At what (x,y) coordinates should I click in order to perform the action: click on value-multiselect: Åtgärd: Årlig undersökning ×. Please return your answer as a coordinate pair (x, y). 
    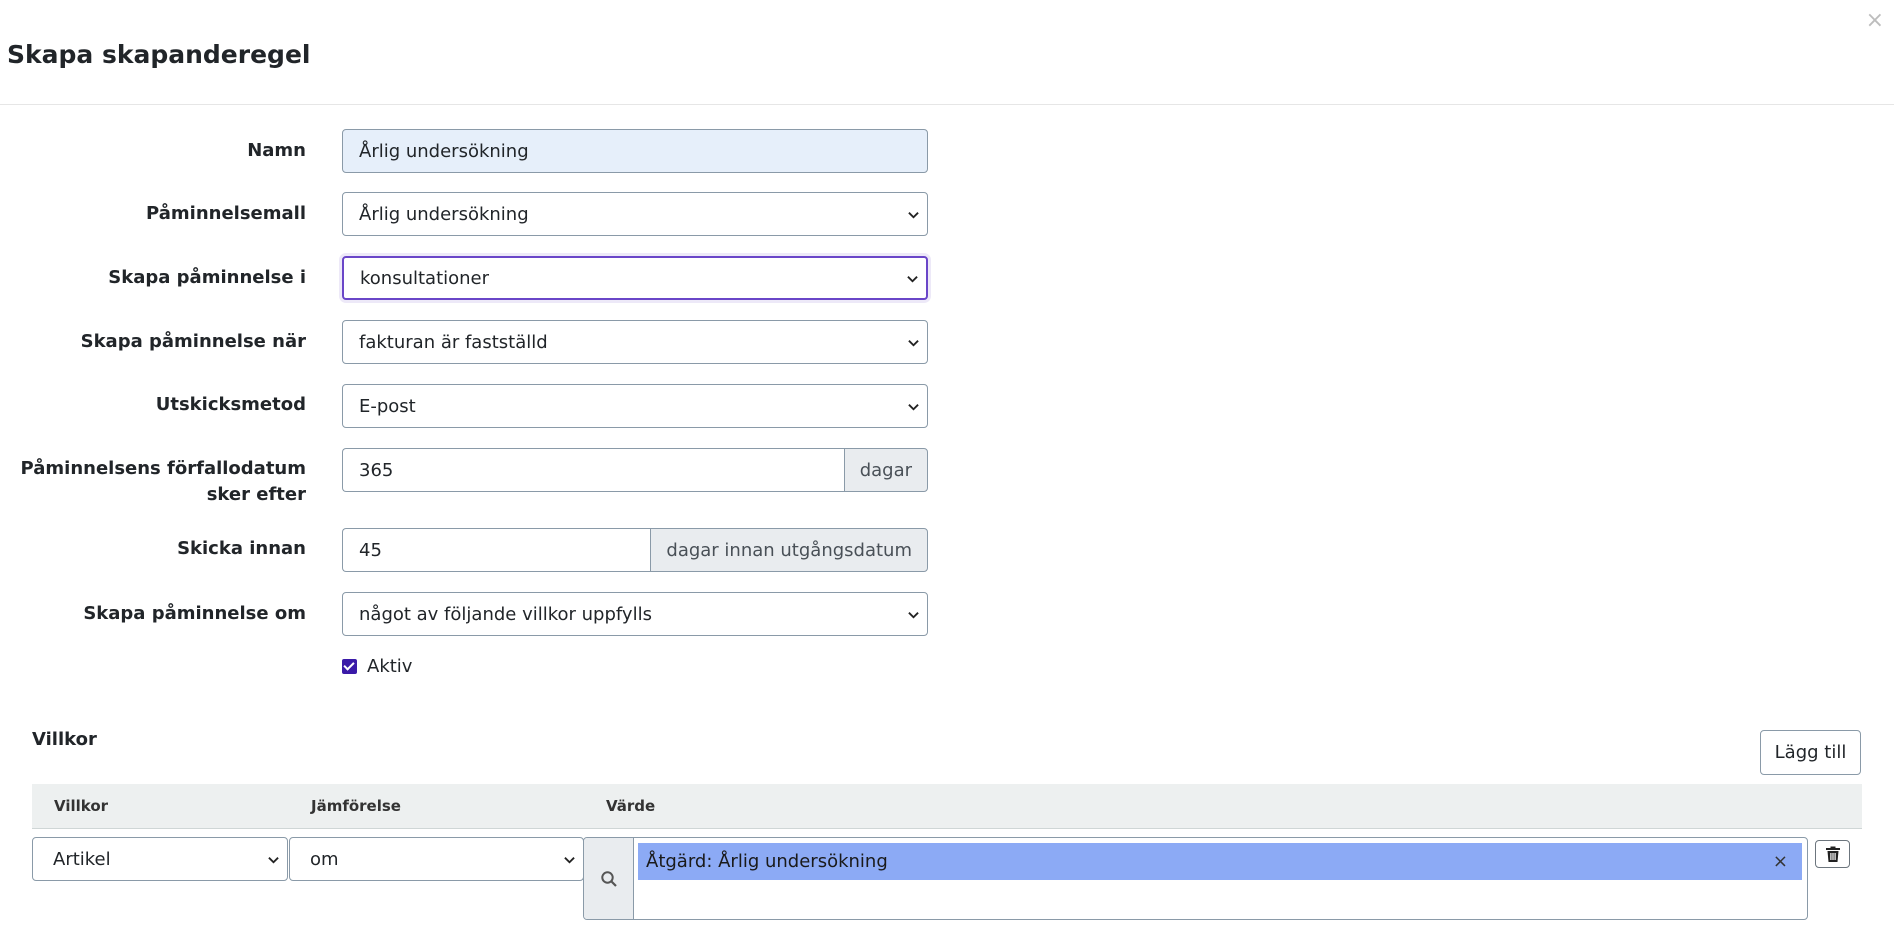
    Looking at the image, I should click on (1195, 878).